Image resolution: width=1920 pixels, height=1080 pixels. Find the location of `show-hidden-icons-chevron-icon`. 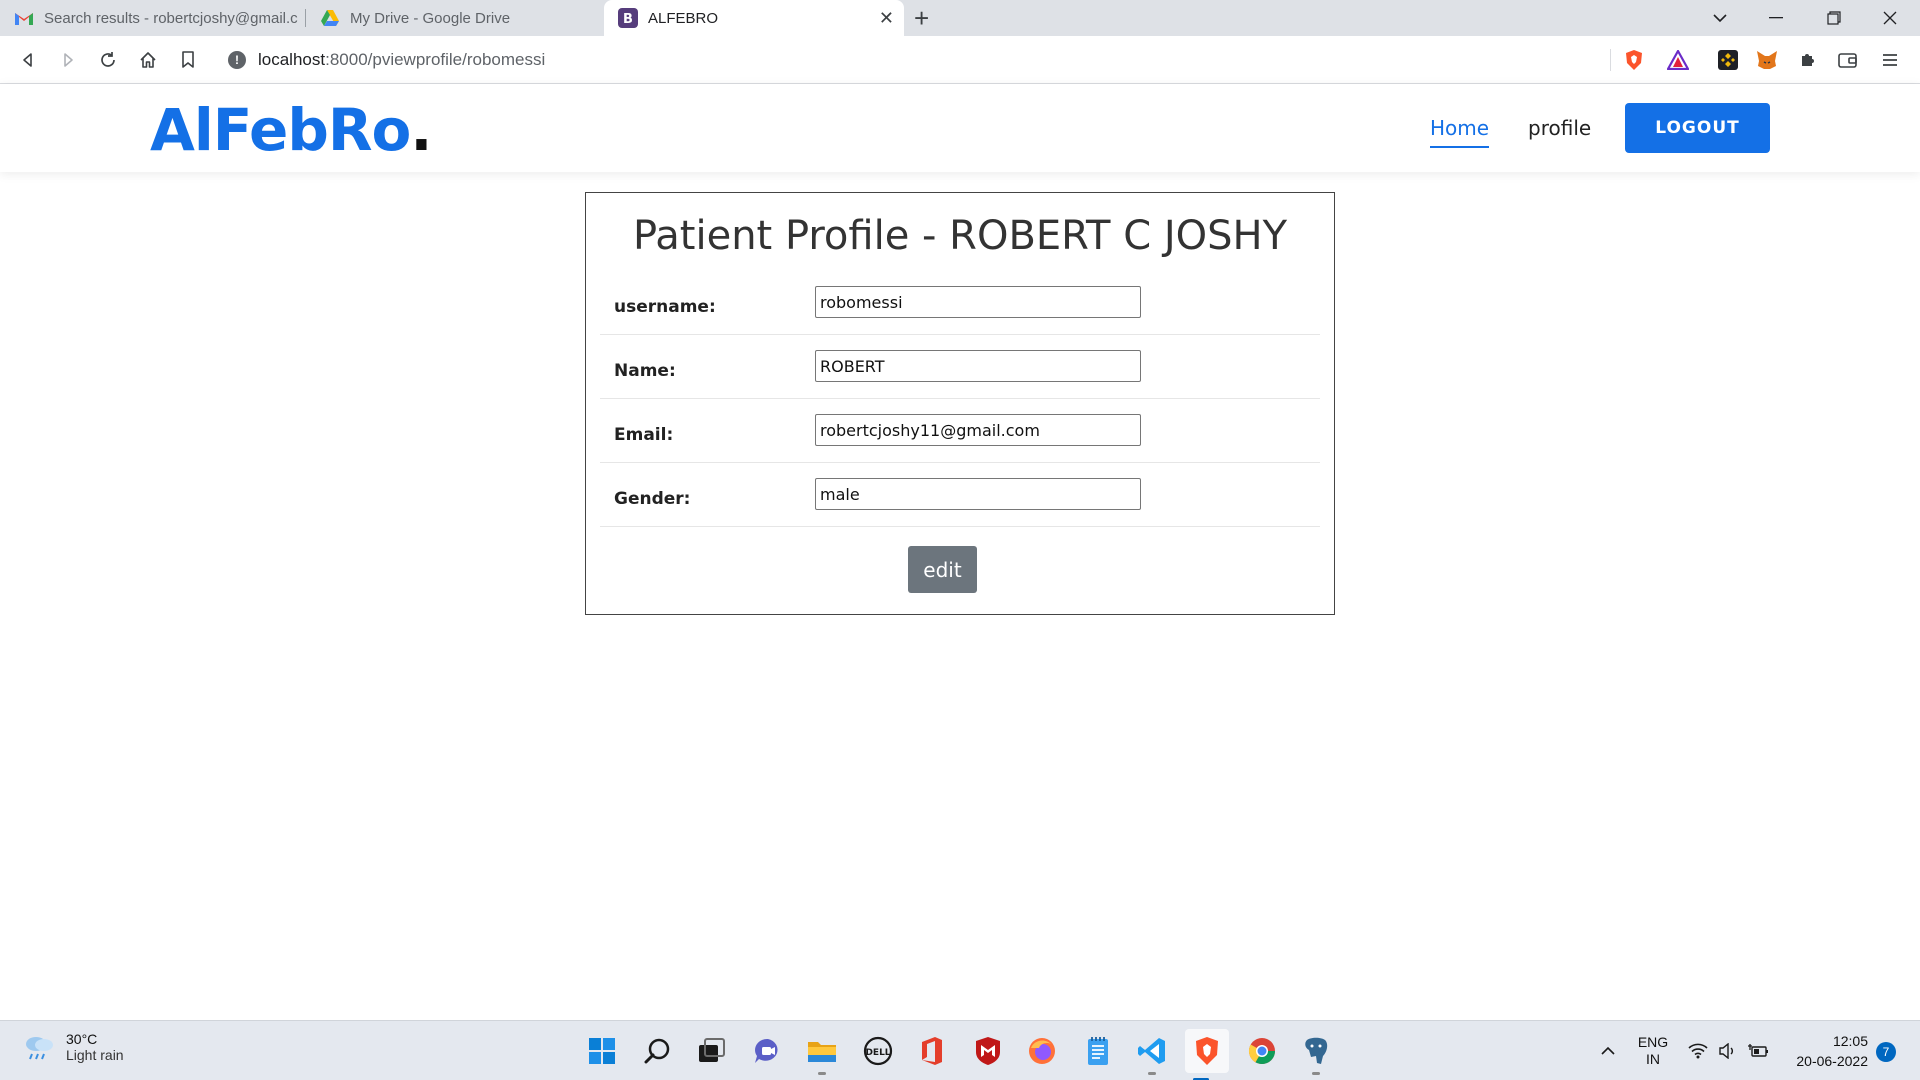

show-hidden-icons-chevron-icon is located at coordinates (1608, 1050).